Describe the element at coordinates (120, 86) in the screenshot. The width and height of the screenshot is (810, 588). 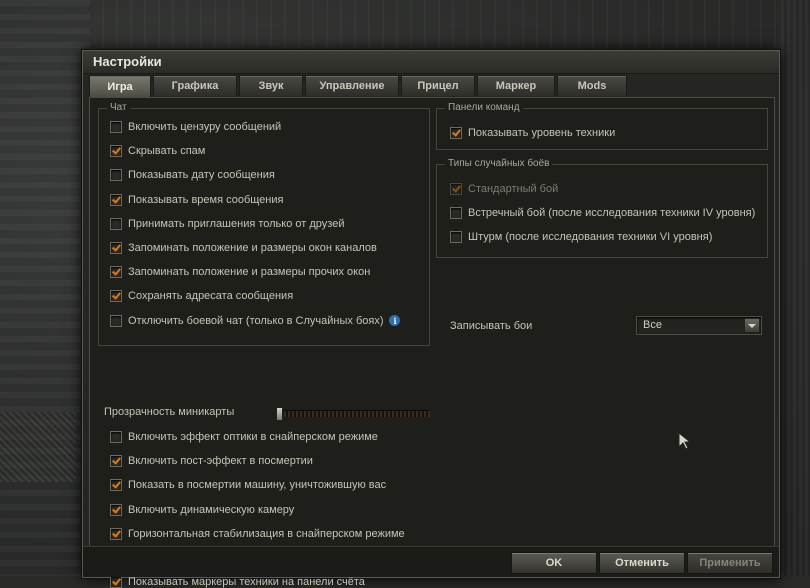
I see `tab-game: Игра` at that location.